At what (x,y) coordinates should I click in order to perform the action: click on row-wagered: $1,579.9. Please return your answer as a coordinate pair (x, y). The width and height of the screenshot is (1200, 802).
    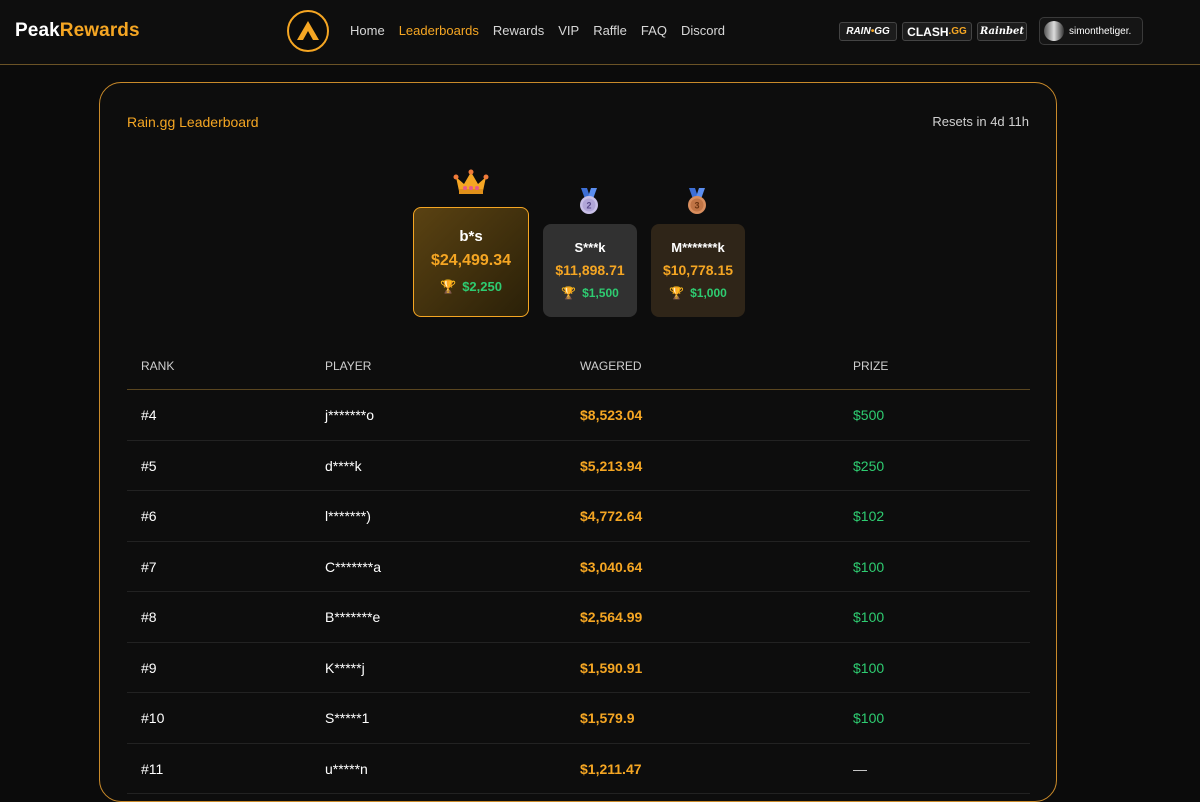
    Looking at the image, I should click on (607, 718).